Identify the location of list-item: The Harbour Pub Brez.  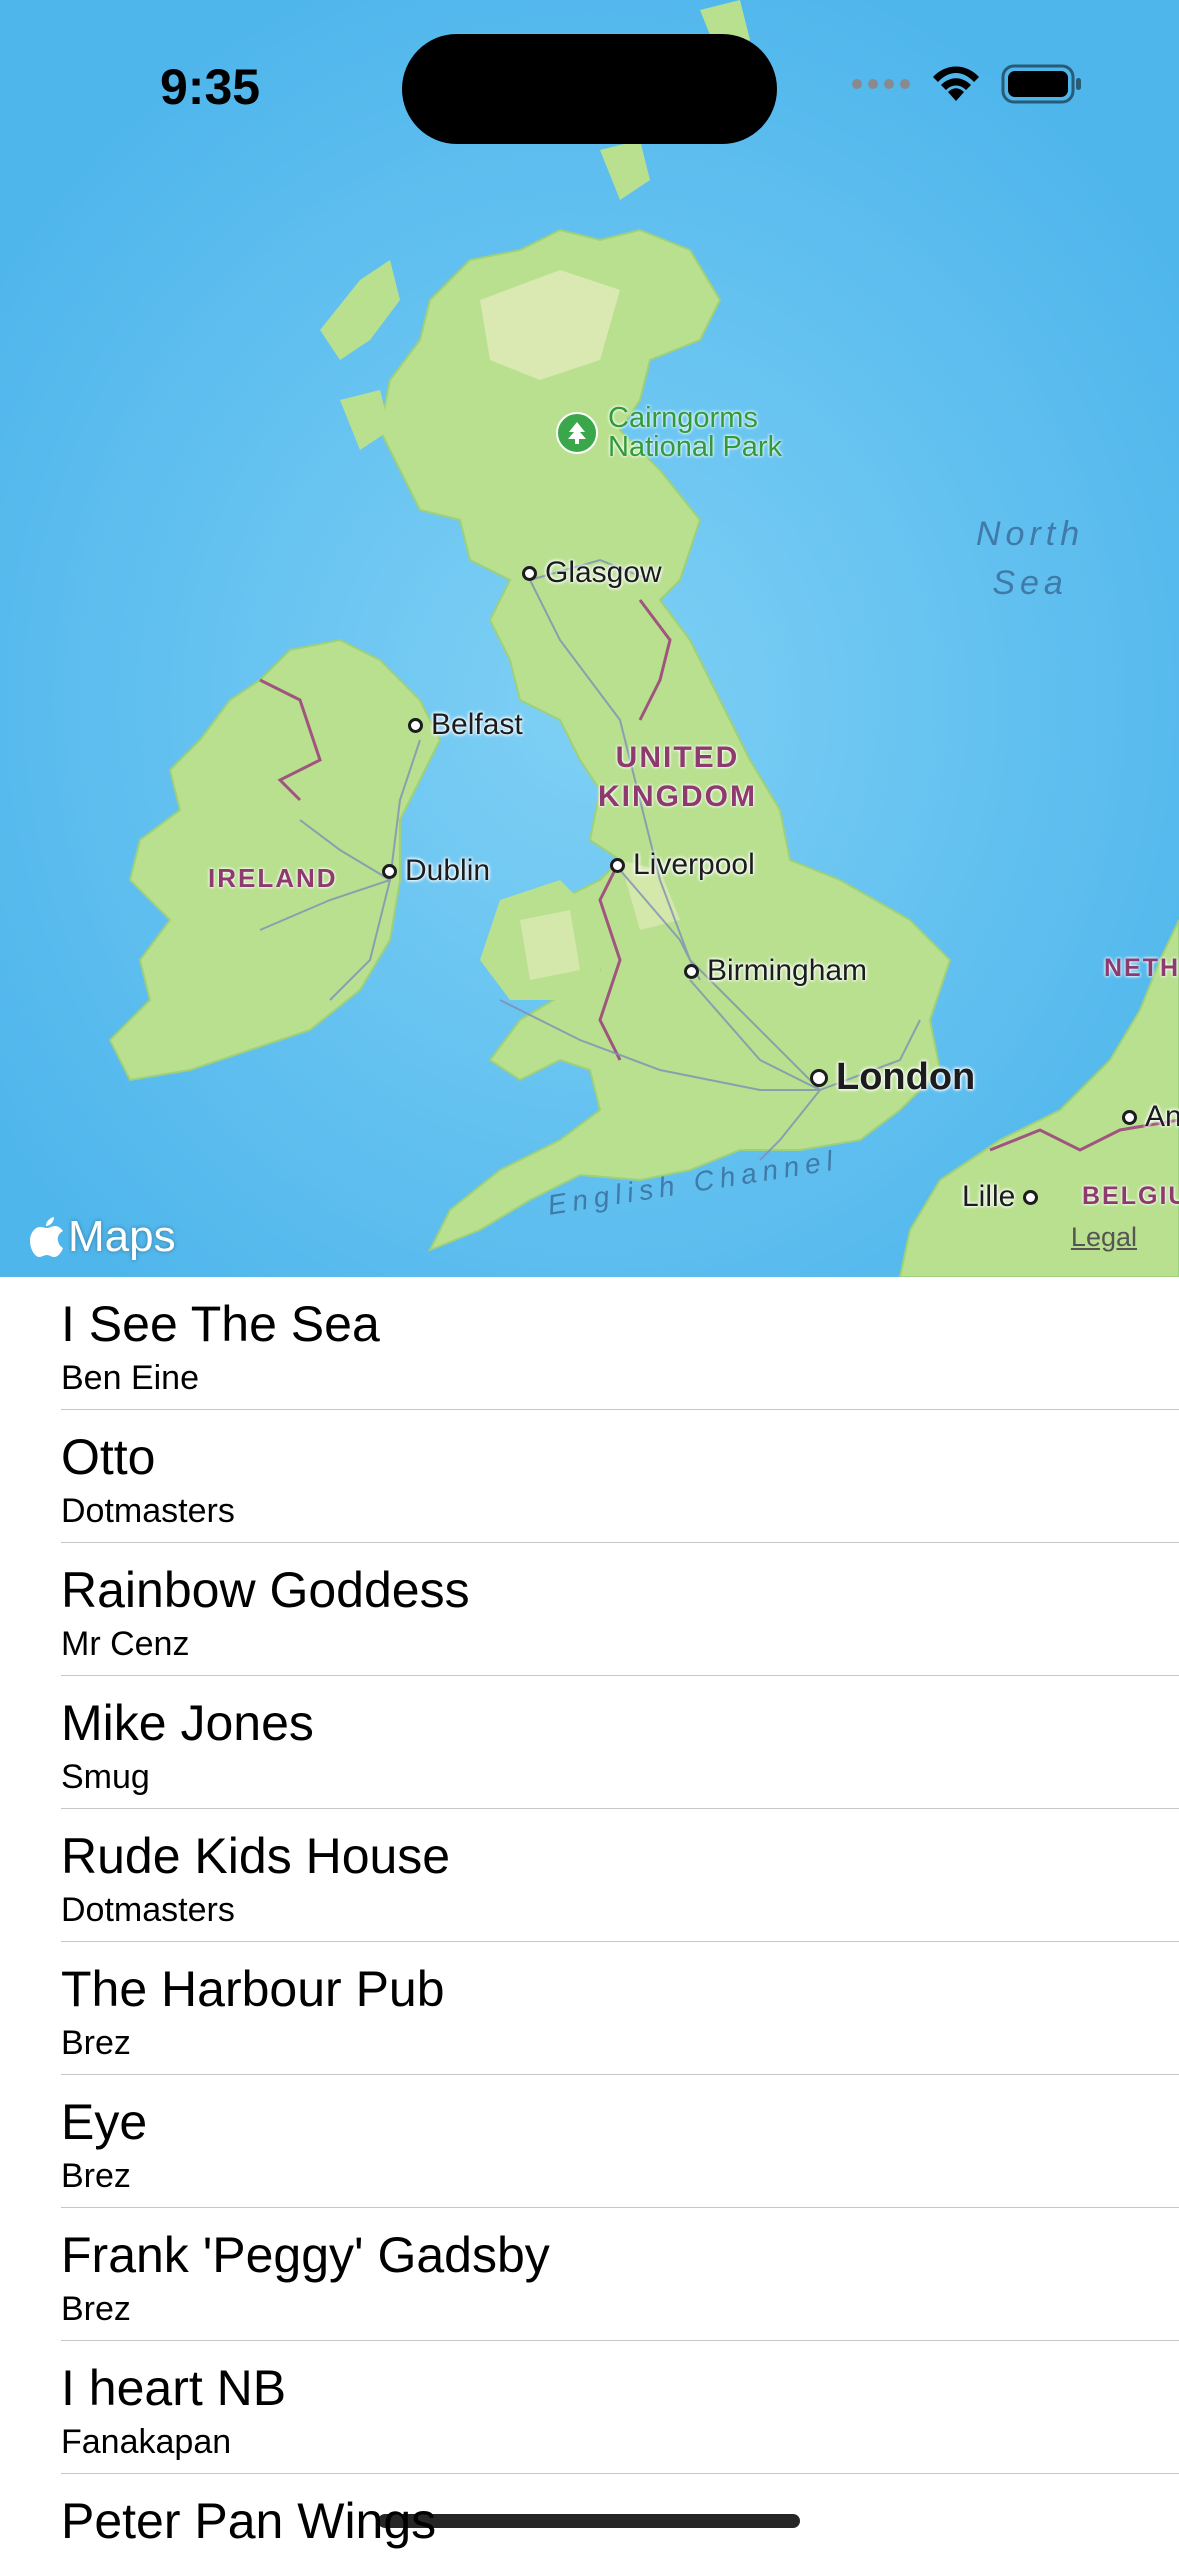
(589, 2008).